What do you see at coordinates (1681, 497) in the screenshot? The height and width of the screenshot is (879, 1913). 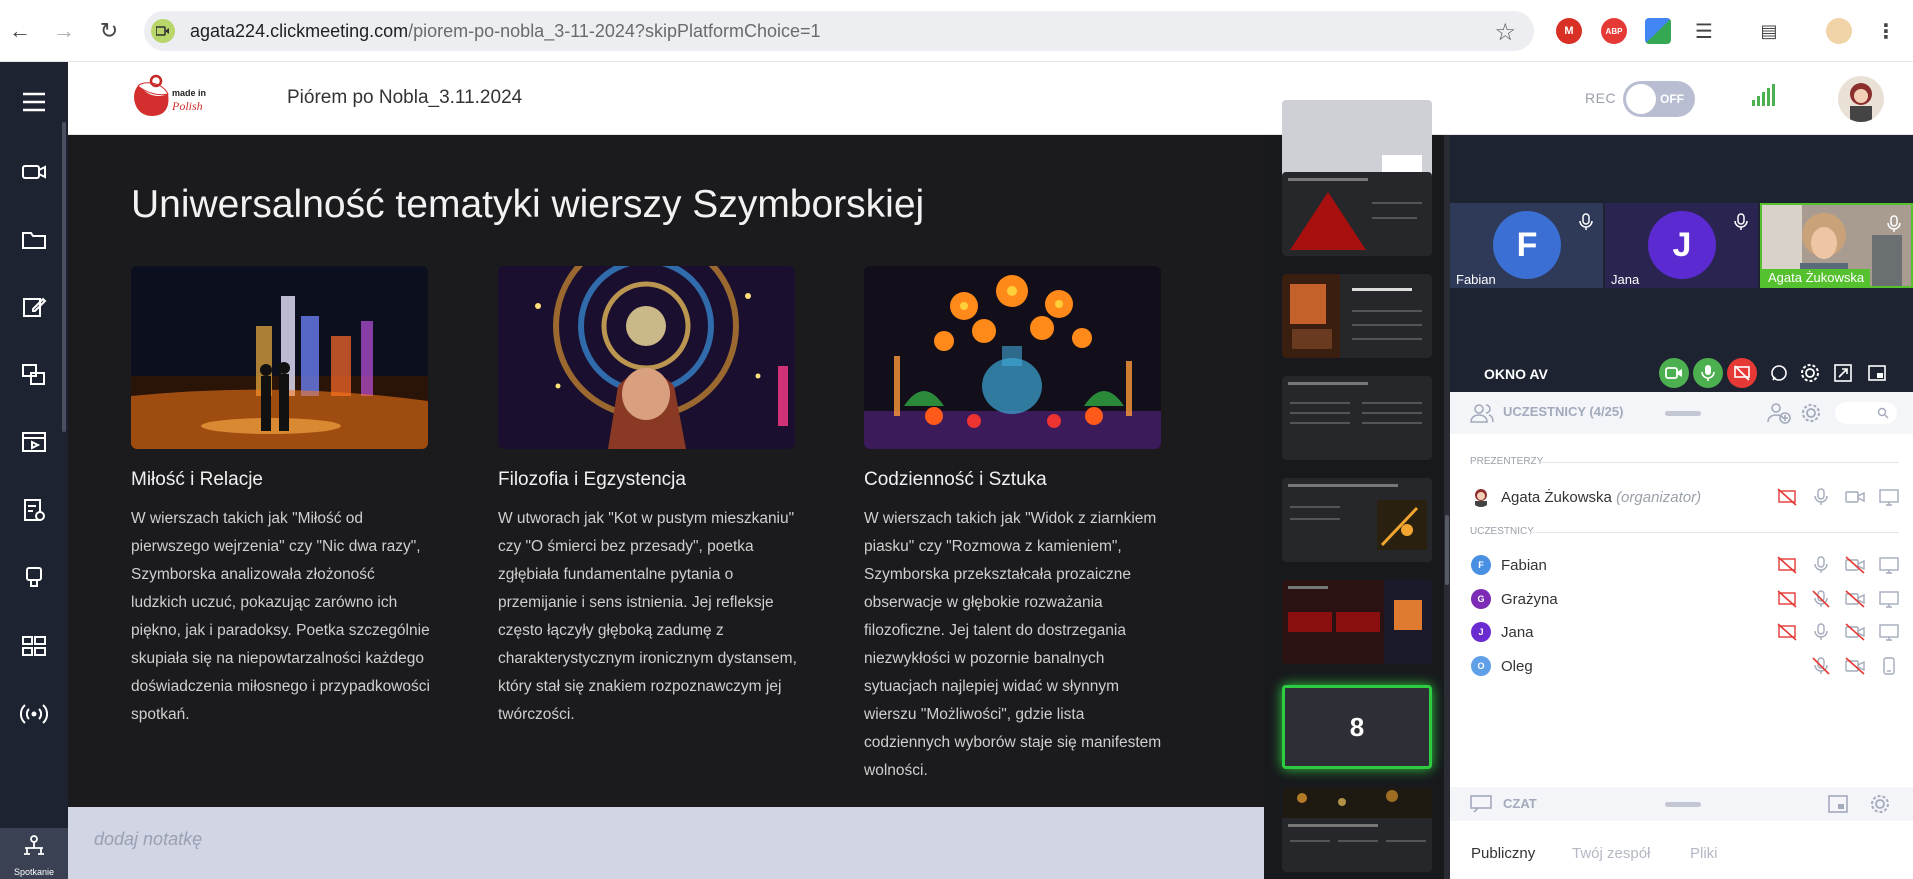 I see `participant-row: Agata Żukowska (organizator)` at bounding box center [1681, 497].